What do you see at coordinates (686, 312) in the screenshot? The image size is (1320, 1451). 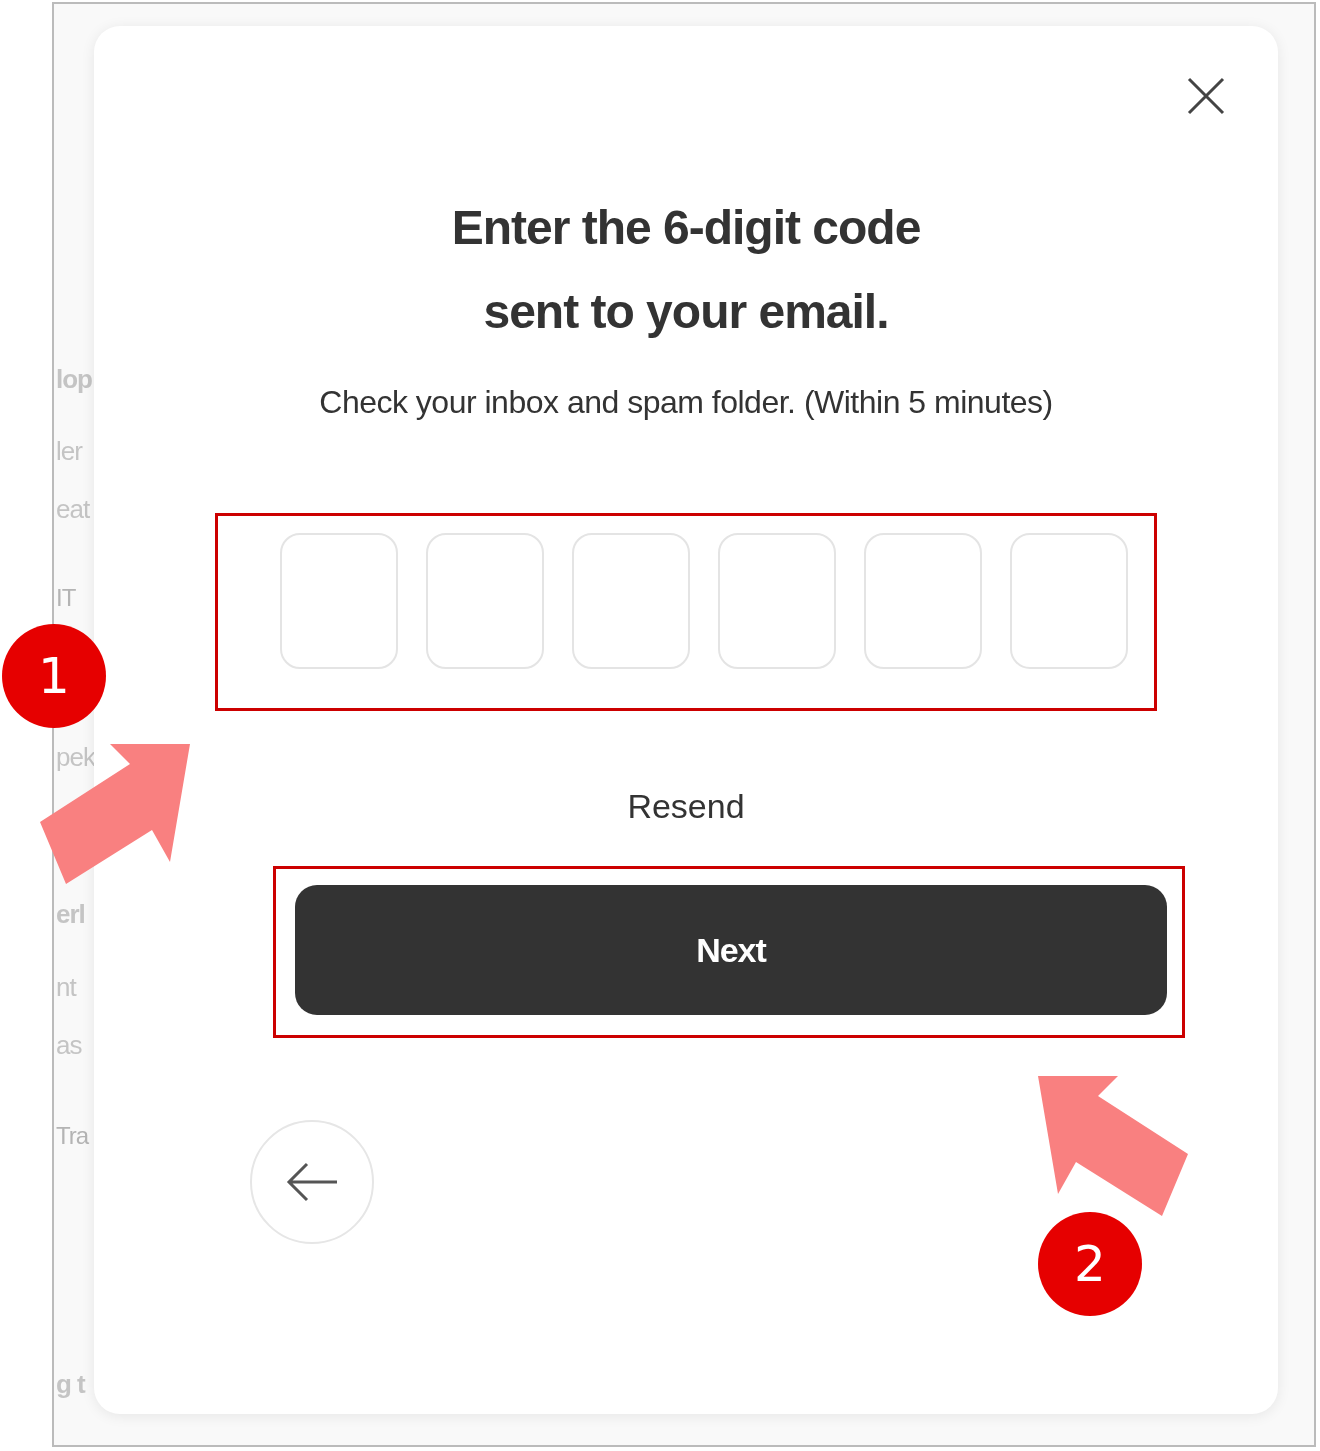 I see `dialog-title: sent to your email.` at bounding box center [686, 312].